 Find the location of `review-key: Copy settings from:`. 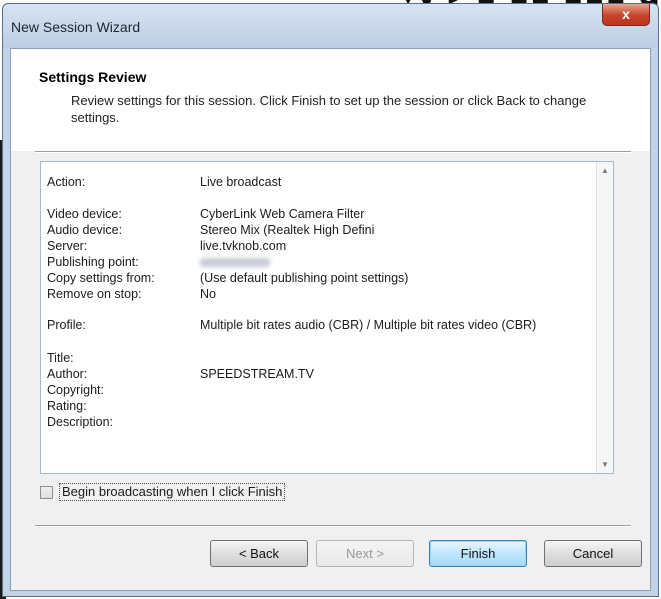

review-key: Copy settings from: is located at coordinates (101, 278).